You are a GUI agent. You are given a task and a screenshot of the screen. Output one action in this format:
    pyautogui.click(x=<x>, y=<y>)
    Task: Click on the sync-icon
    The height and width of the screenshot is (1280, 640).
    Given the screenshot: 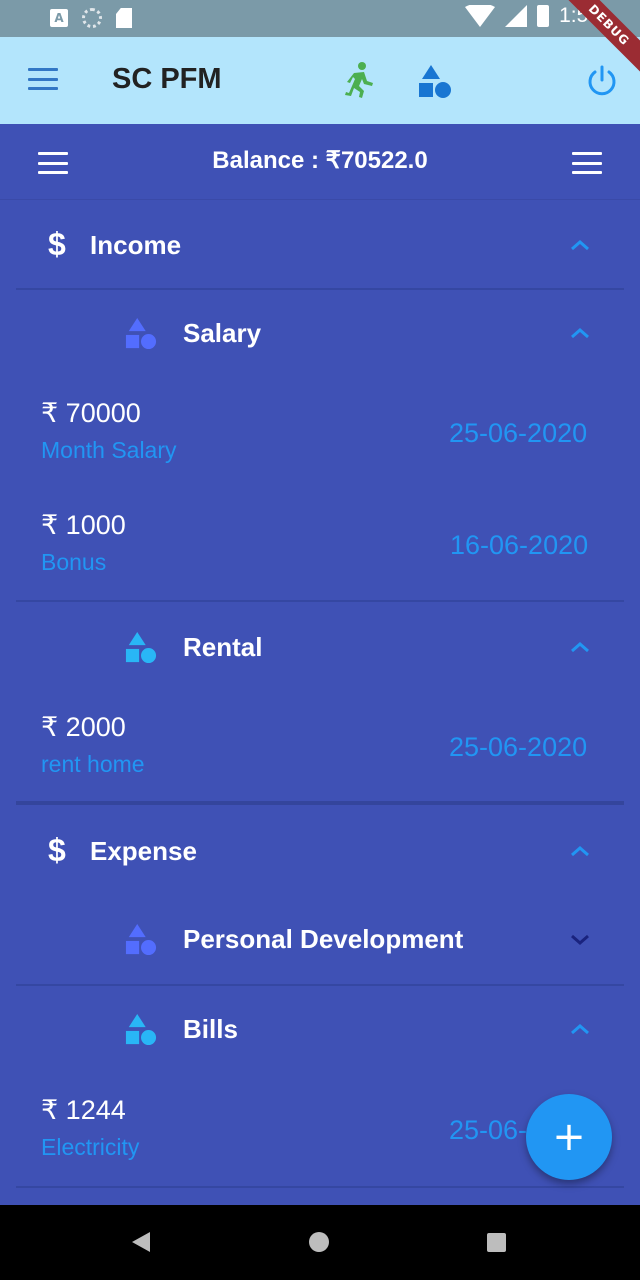 What is the action you would take?
    pyautogui.click(x=92, y=18)
    